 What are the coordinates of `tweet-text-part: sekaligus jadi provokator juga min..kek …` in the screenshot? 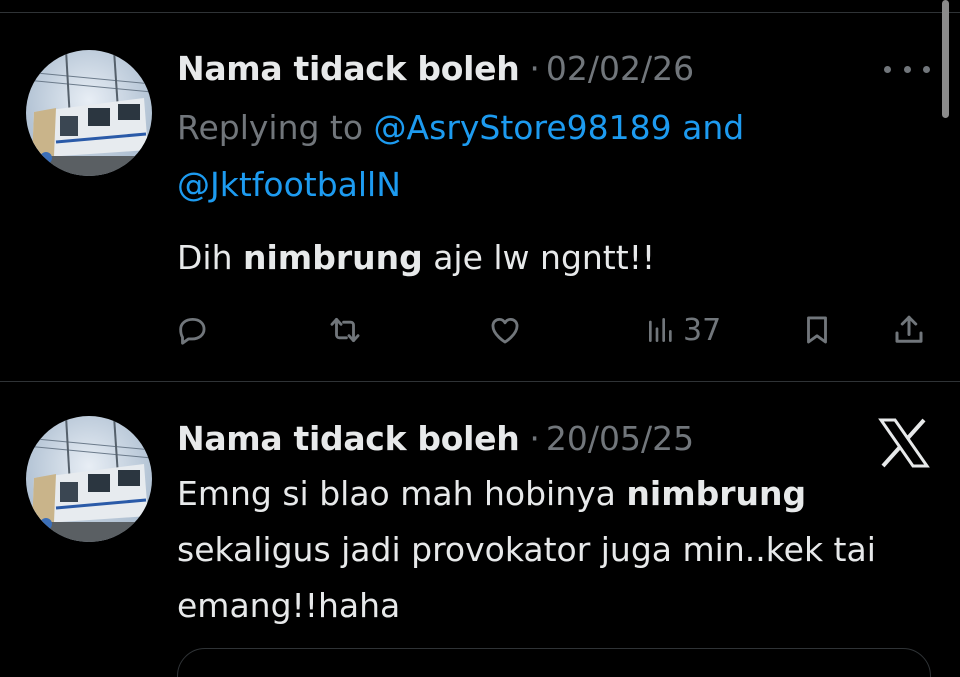 It's located at (526, 577).